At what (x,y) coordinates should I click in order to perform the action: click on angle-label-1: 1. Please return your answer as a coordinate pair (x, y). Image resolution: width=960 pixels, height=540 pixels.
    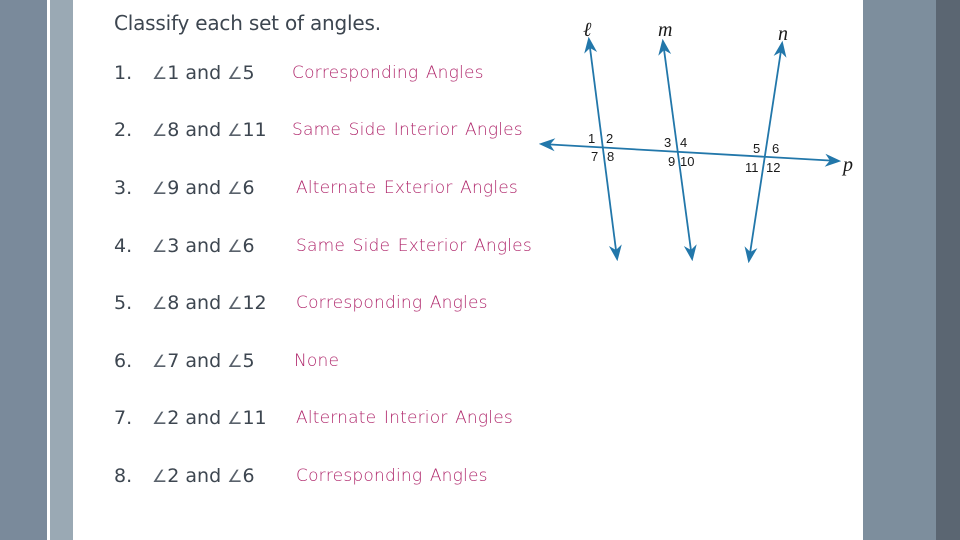
    Looking at the image, I should click on (591, 138).